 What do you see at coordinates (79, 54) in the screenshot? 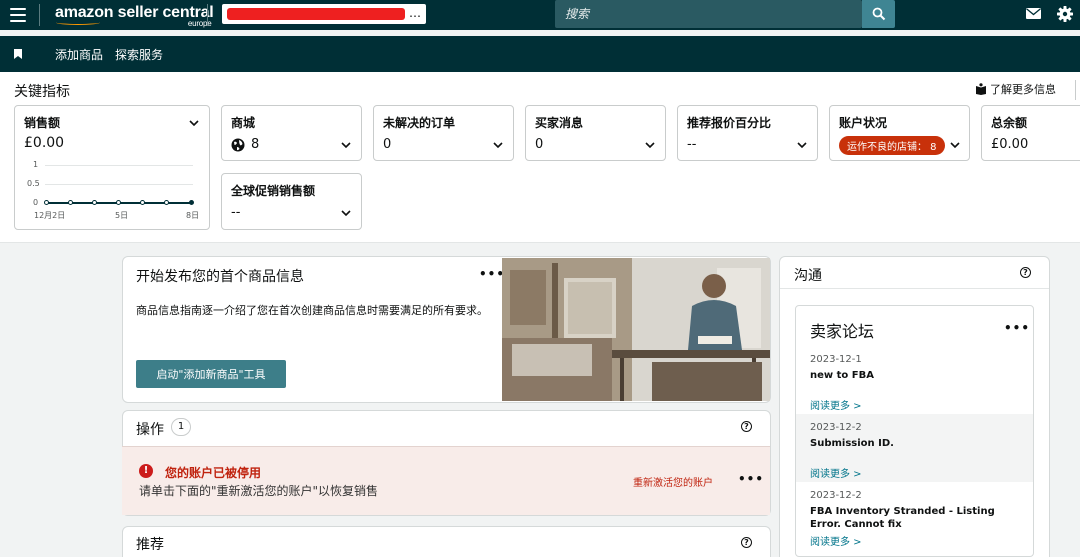
I see `nav-add-products: 添加商品` at bounding box center [79, 54].